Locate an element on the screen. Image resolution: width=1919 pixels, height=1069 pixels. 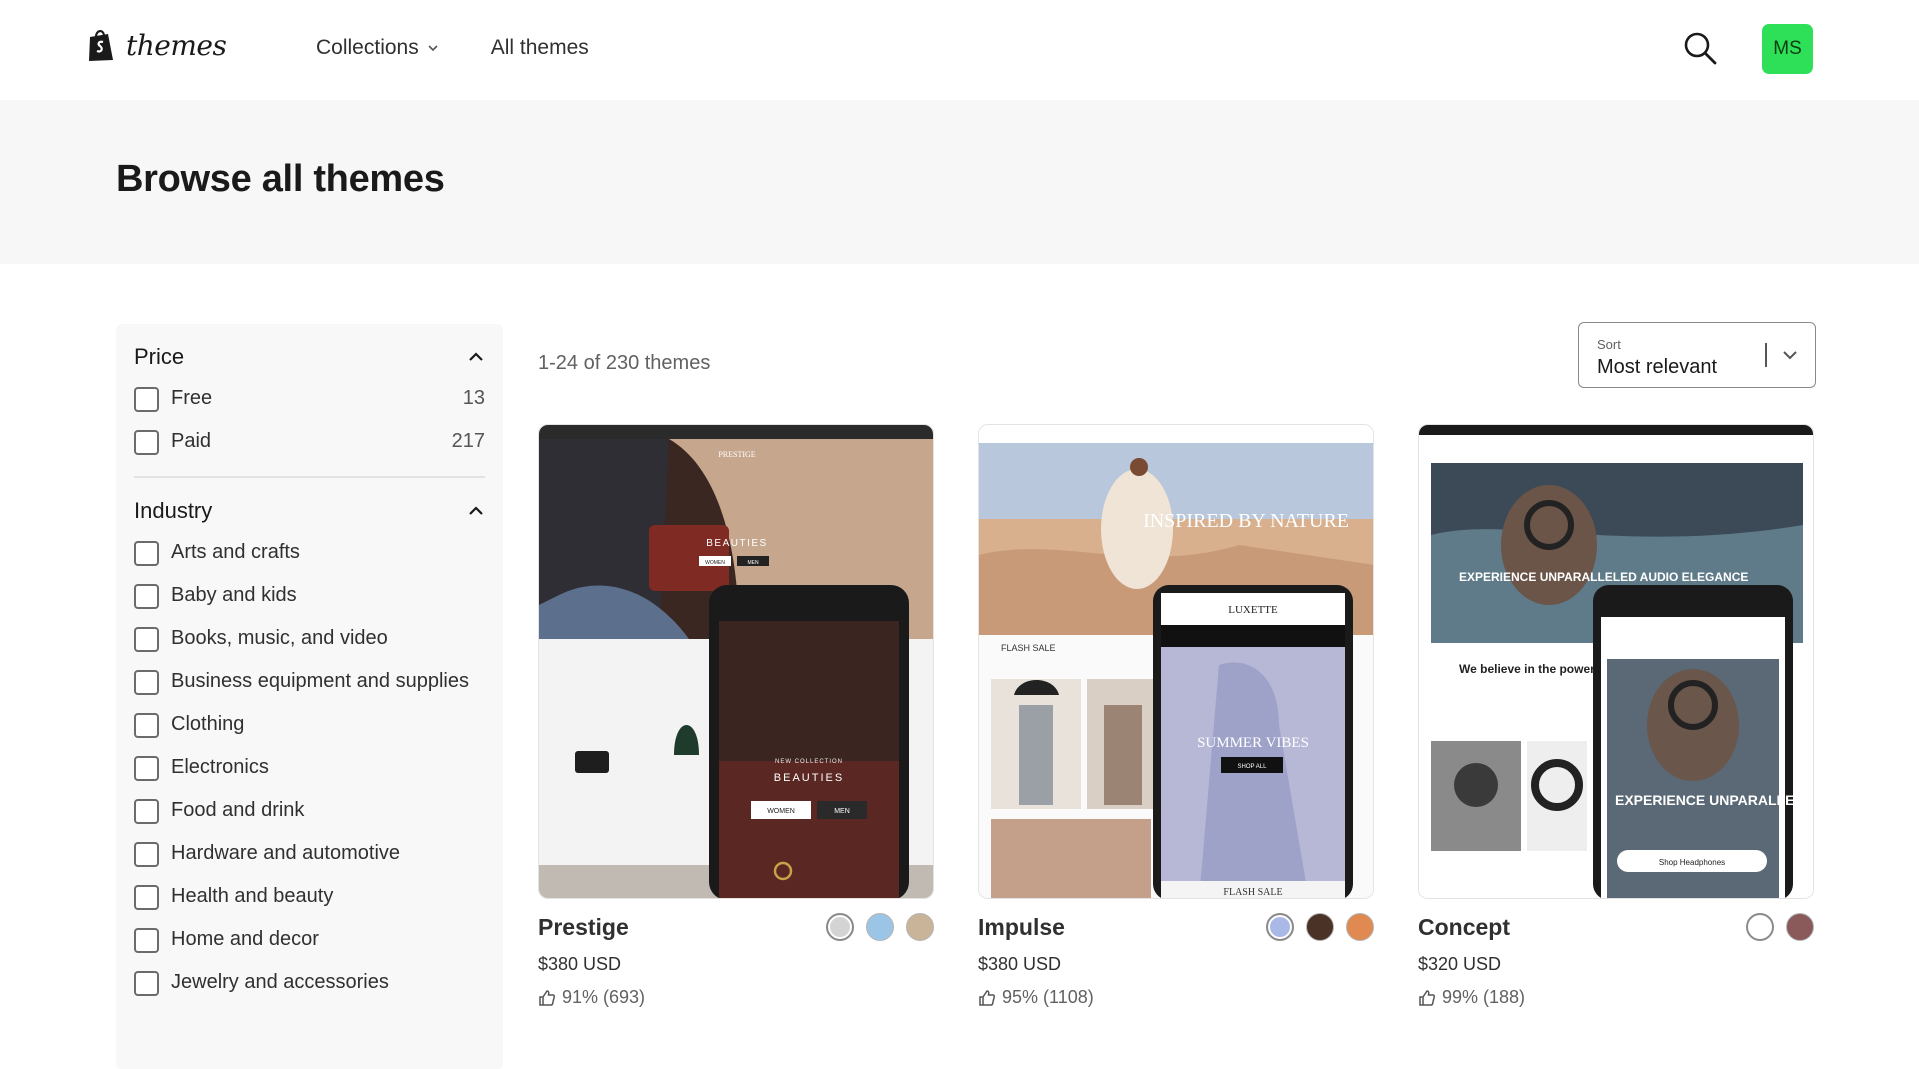
option-count: 217 is located at coordinates (468, 441).